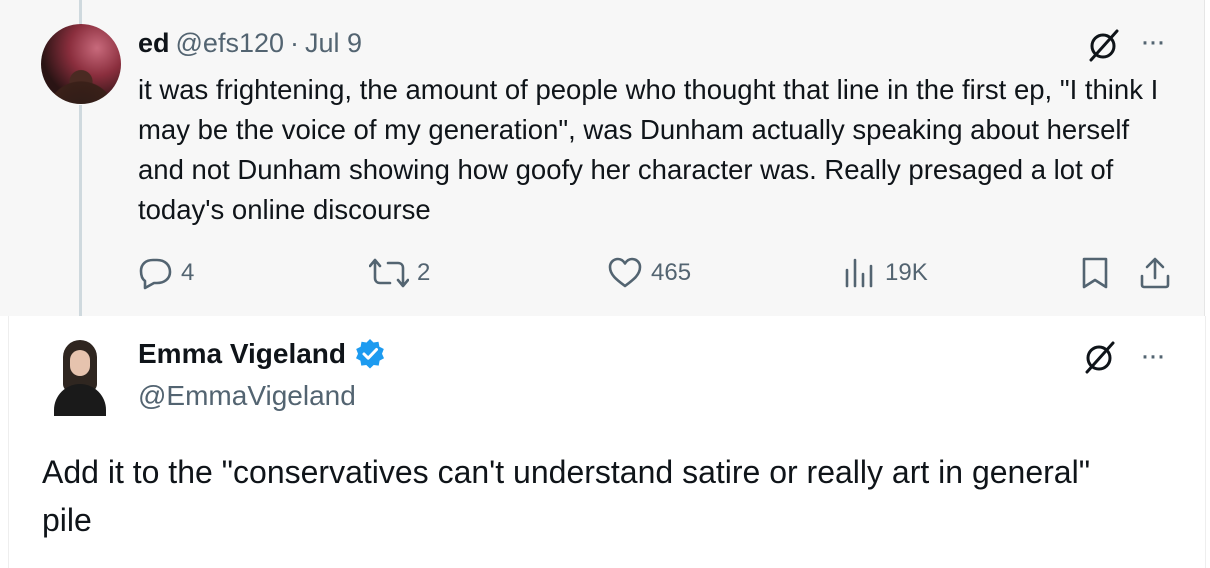  I want to click on author-name-row: Emma Vigeland, so click(262, 354).